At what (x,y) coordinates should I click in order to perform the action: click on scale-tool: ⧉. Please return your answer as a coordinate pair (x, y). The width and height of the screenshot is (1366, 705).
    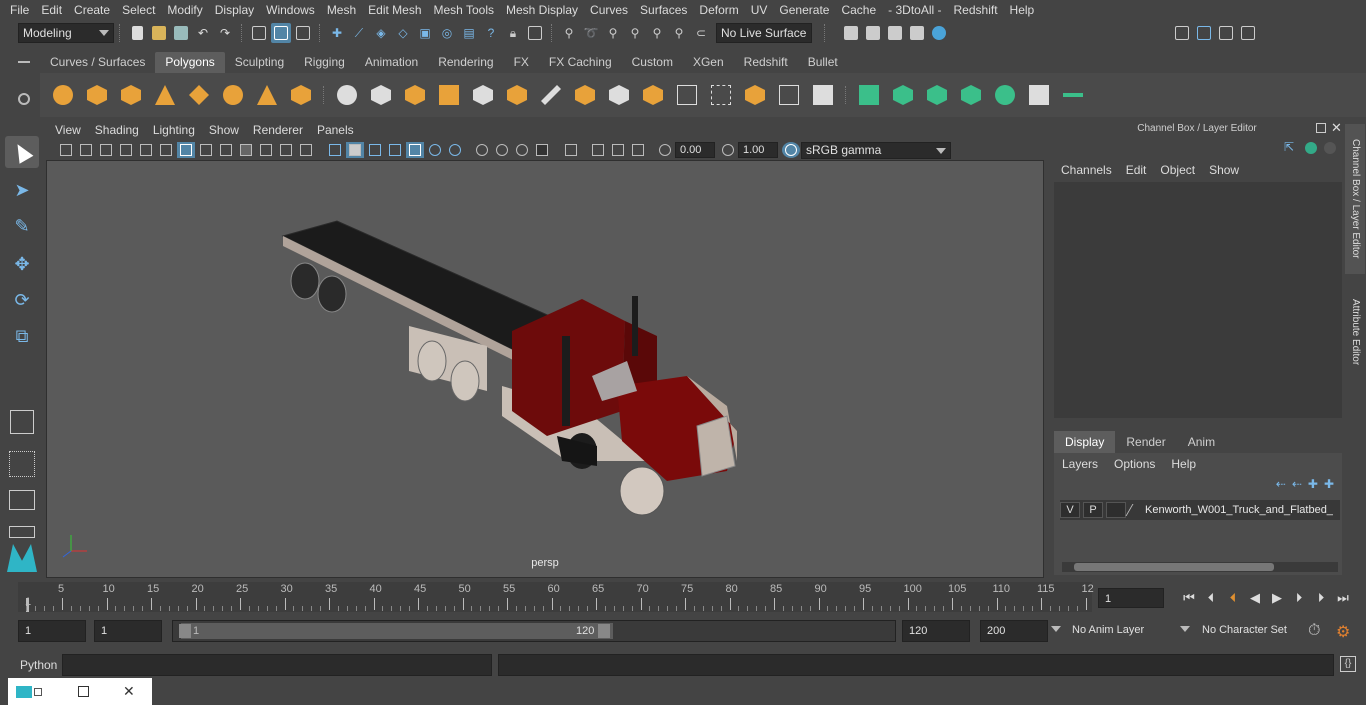
    Looking at the image, I should click on (22, 336).